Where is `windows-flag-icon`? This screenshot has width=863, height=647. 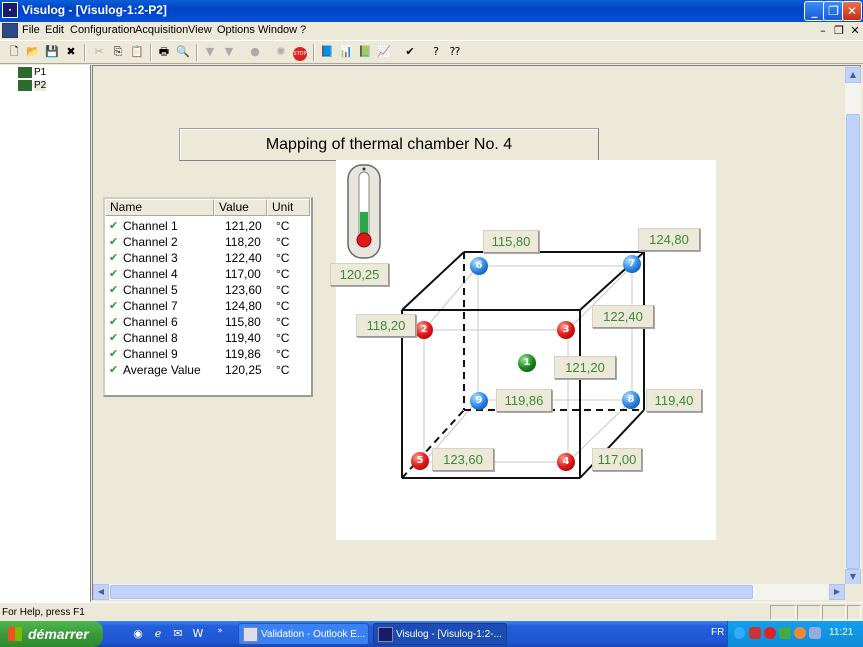
windows-flag-icon is located at coordinates (15, 634).